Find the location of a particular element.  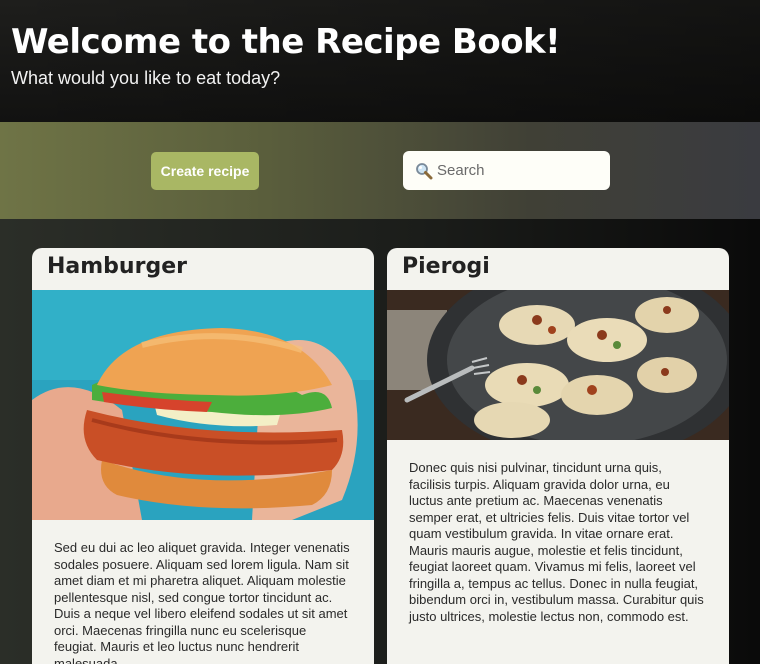

page-subtitle: What would you like to eat today? is located at coordinates (146, 78).